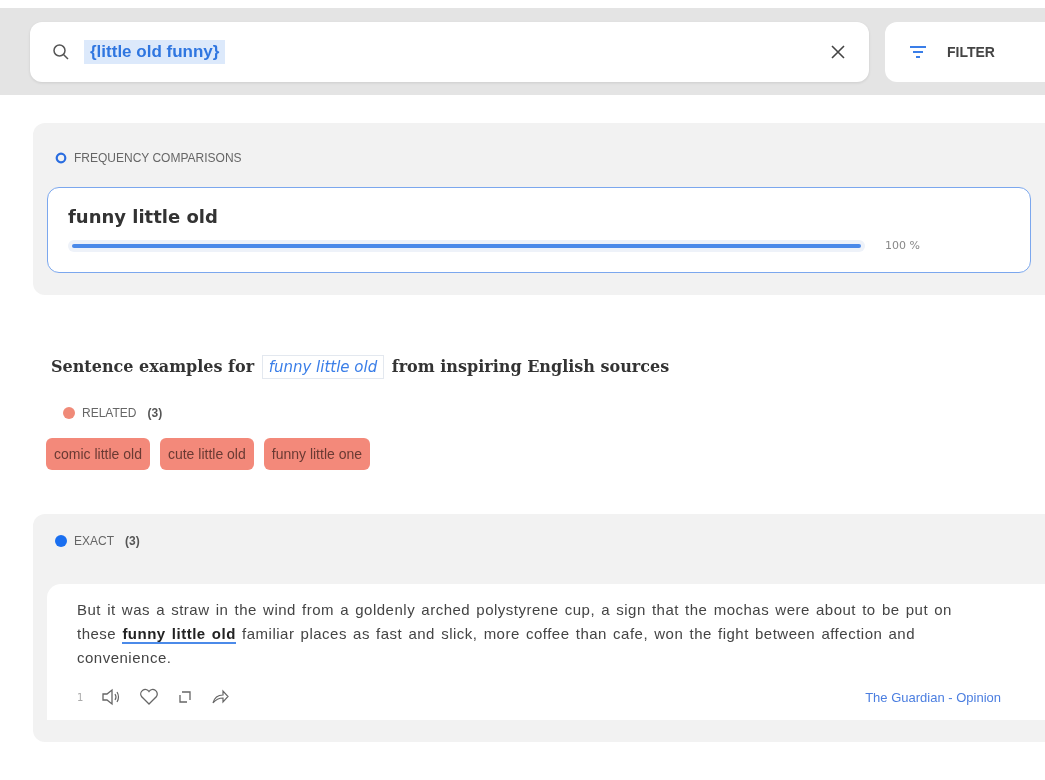 This screenshot has width=1045, height=780. I want to click on phrase-text: funny little old, so click(143, 216).